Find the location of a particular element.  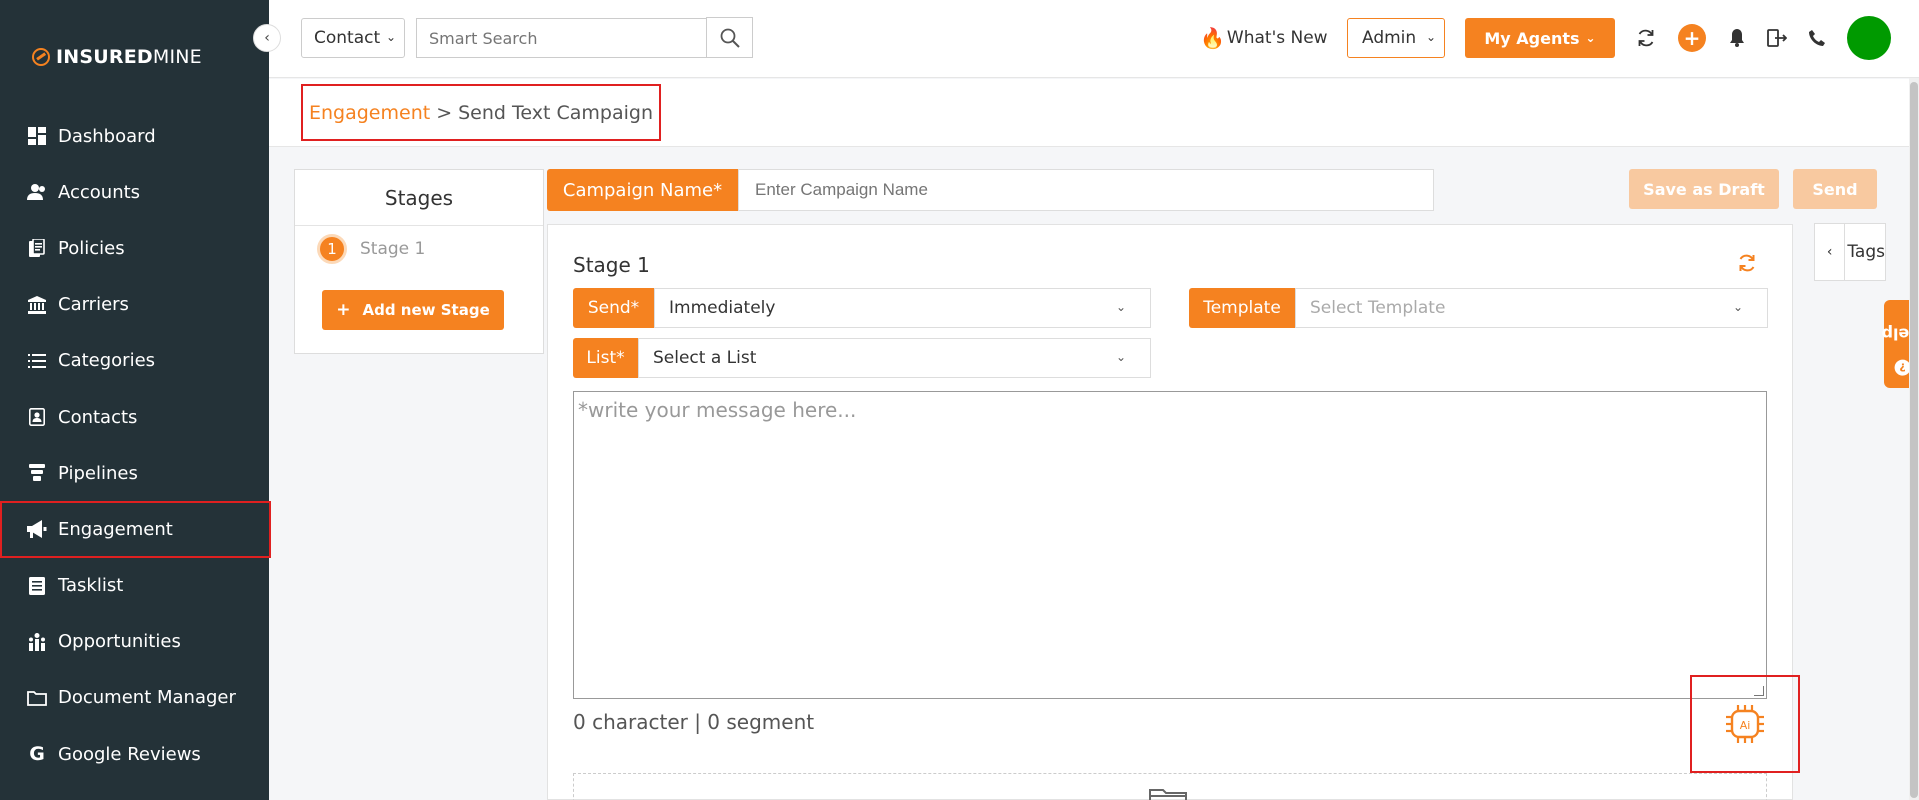

sidebar-item-label: Document Manager is located at coordinates (147, 698).